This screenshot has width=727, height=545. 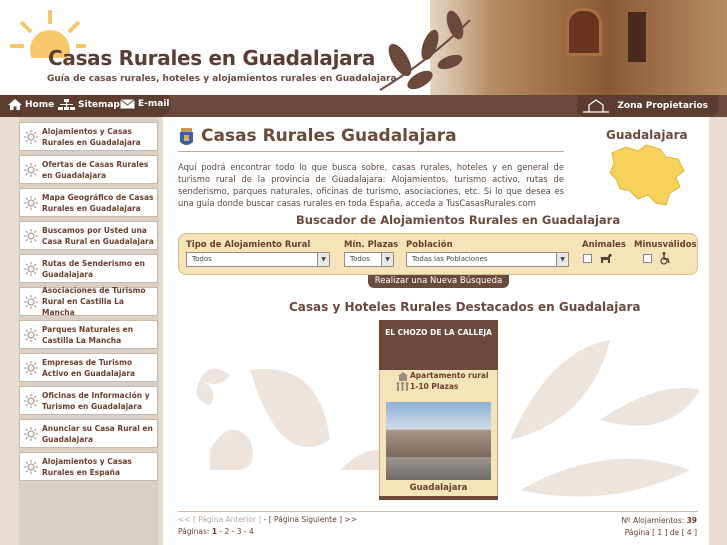 What do you see at coordinates (95, 169) in the screenshot?
I see `sidebar-item-label: Ofertas de Casas Rurales en Guadalajara` at bounding box center [95, 169].